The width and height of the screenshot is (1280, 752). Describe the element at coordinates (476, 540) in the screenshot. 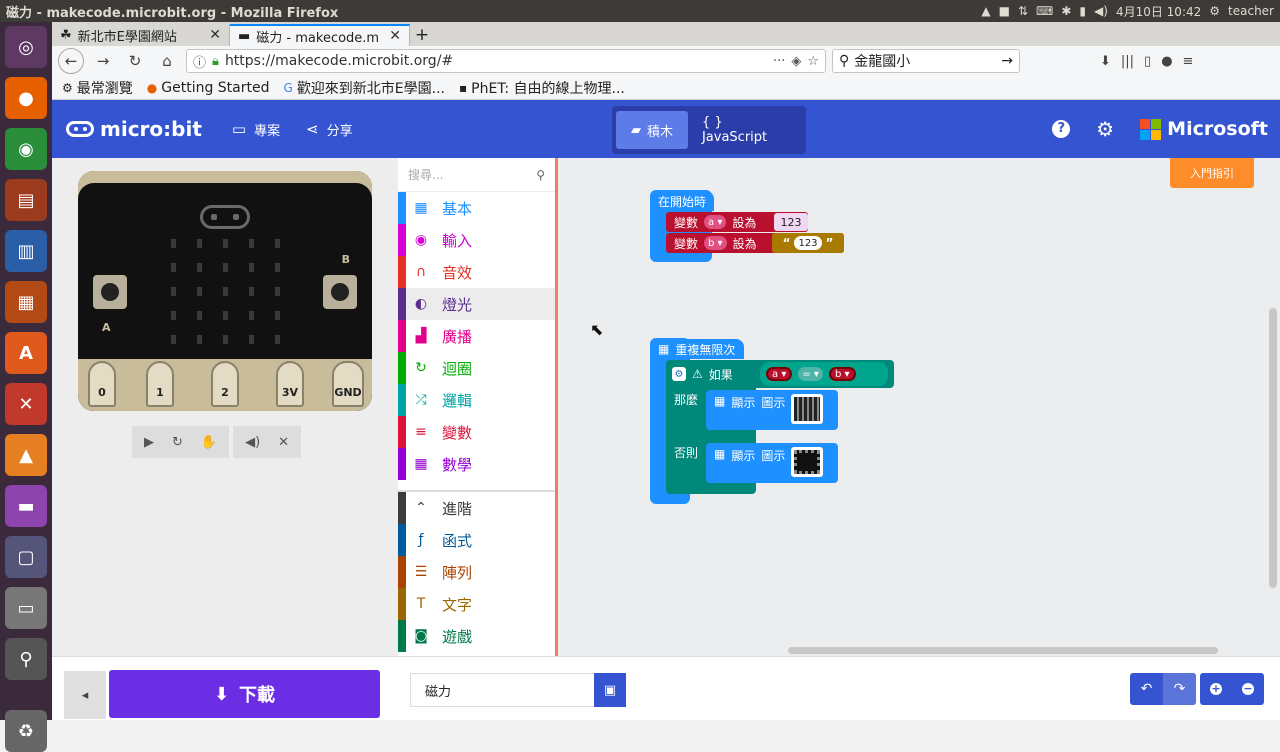

I see `category-functions: ƒ 函式` at that location.